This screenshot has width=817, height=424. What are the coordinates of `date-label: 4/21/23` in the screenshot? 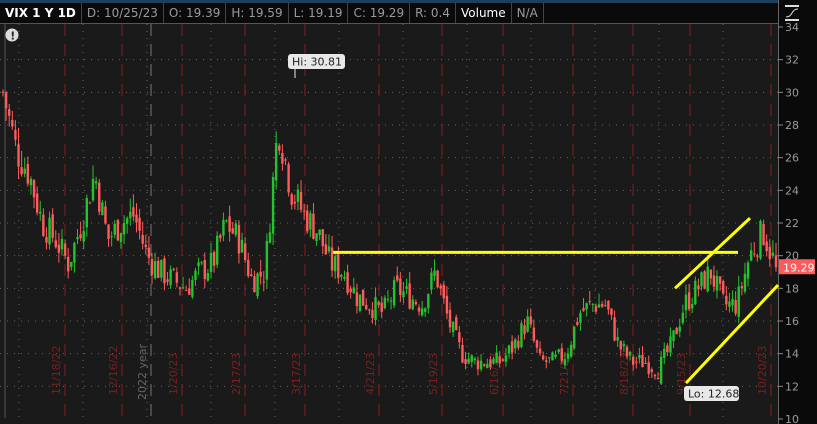 It's located at (370, 374).